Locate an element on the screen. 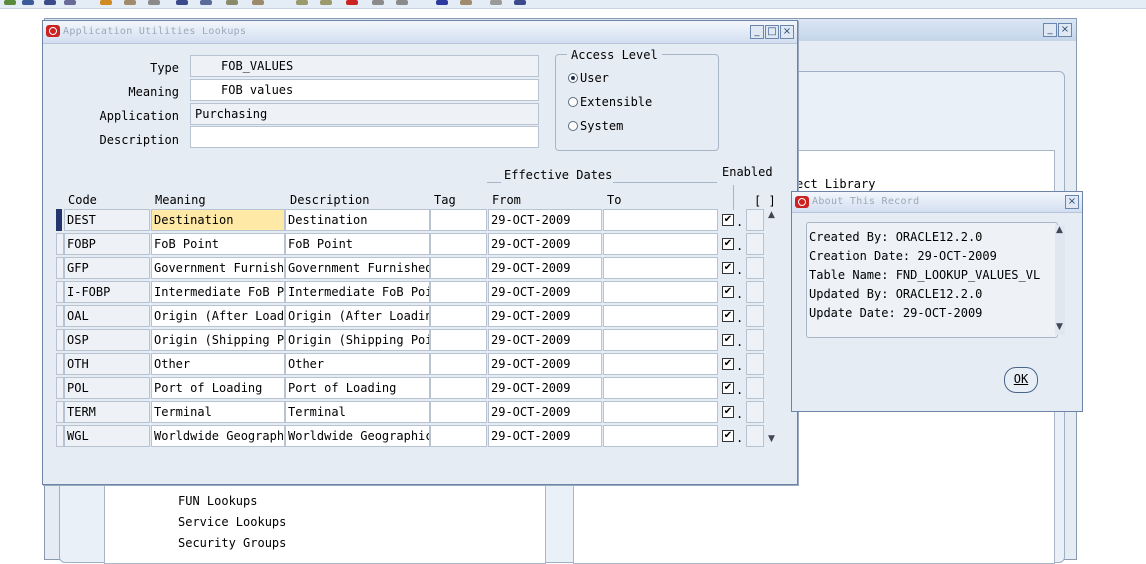 The width and height of the screenshot is (1146, 564). description-cell: Government Furnished is located at coordinates (357, 268).